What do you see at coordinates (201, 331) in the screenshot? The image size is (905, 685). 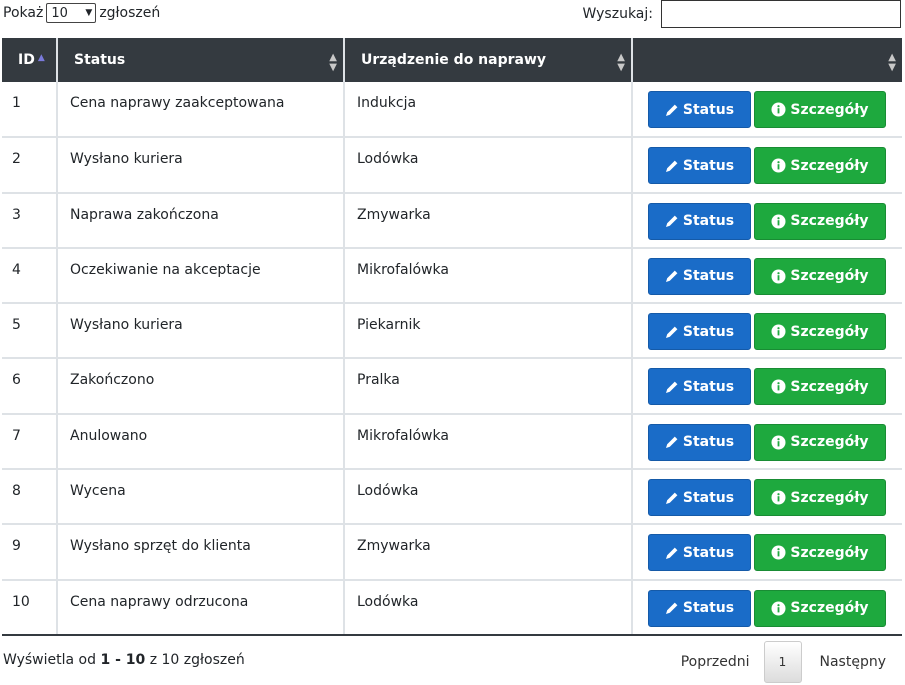 I see `cell-status: Wysłano kuriera` at bounding box center [201, 331].